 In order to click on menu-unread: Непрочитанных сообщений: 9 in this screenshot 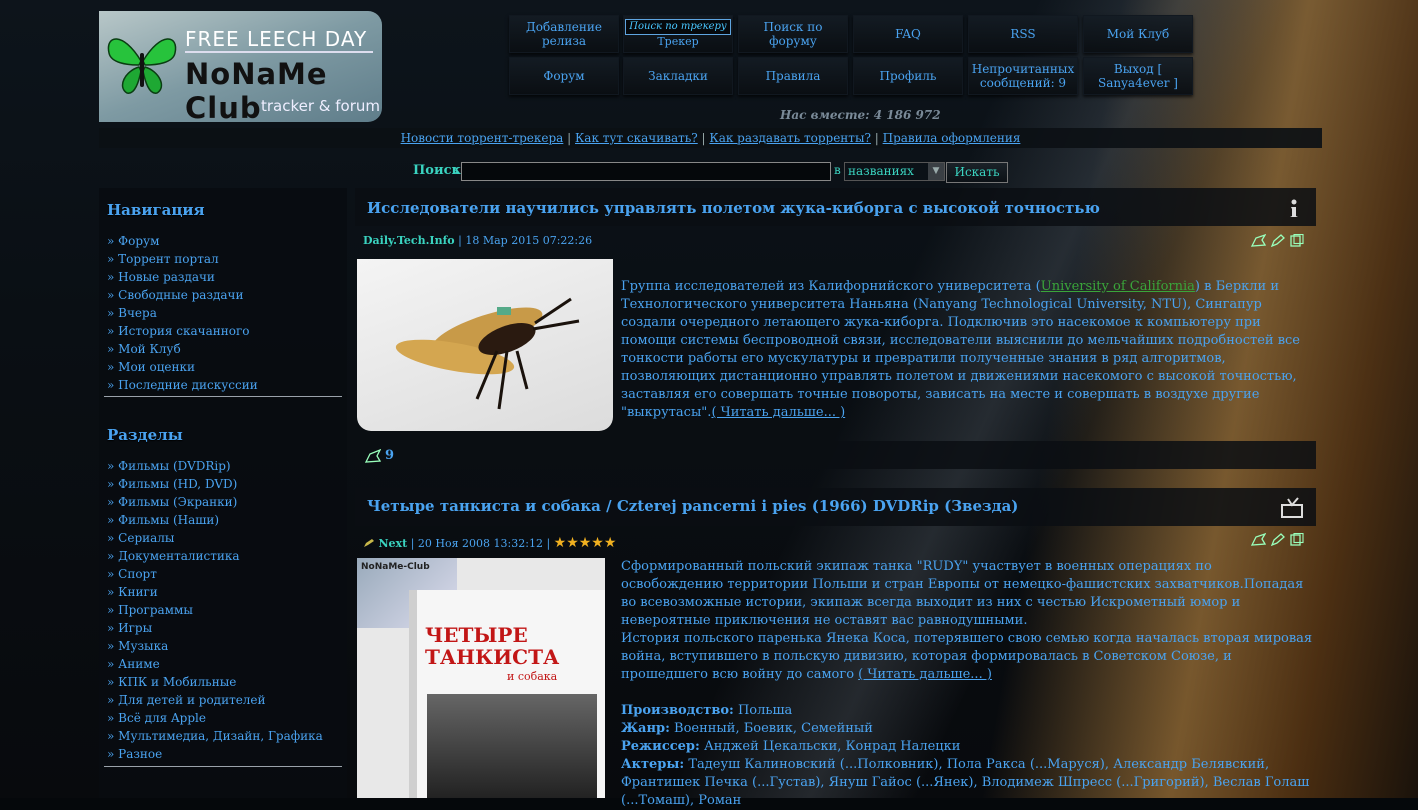, I will do `click(1023, 76)`.